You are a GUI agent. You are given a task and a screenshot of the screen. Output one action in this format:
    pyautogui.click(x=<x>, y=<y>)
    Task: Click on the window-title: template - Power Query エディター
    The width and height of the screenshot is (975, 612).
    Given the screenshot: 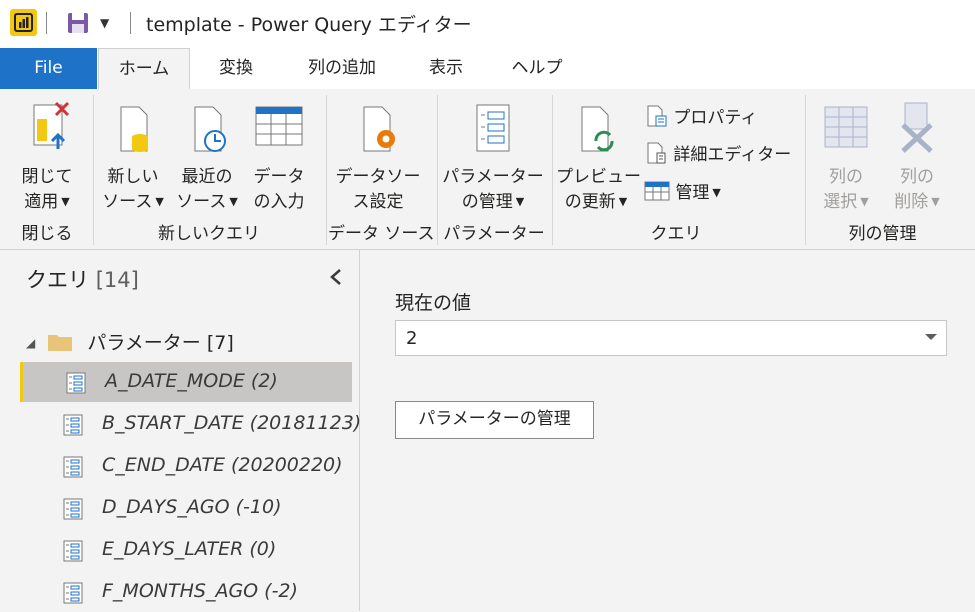 What is the action you would take?
    pyautogui.click(x=309, y=25)
    